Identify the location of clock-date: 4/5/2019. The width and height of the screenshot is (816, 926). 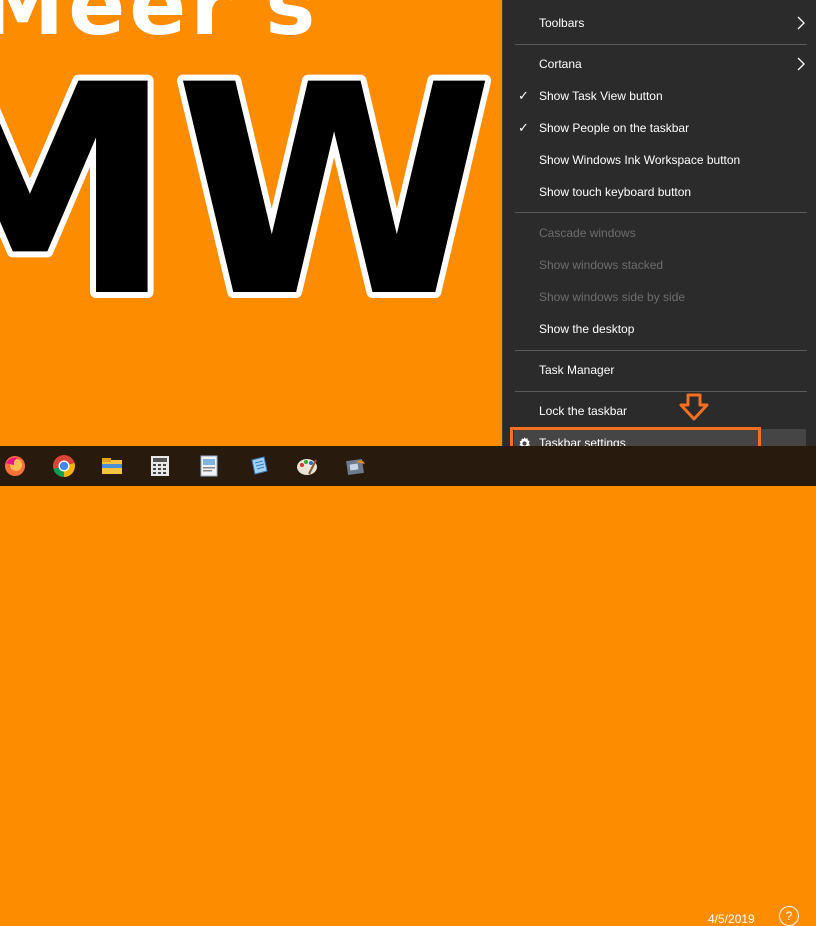
(731, 919).